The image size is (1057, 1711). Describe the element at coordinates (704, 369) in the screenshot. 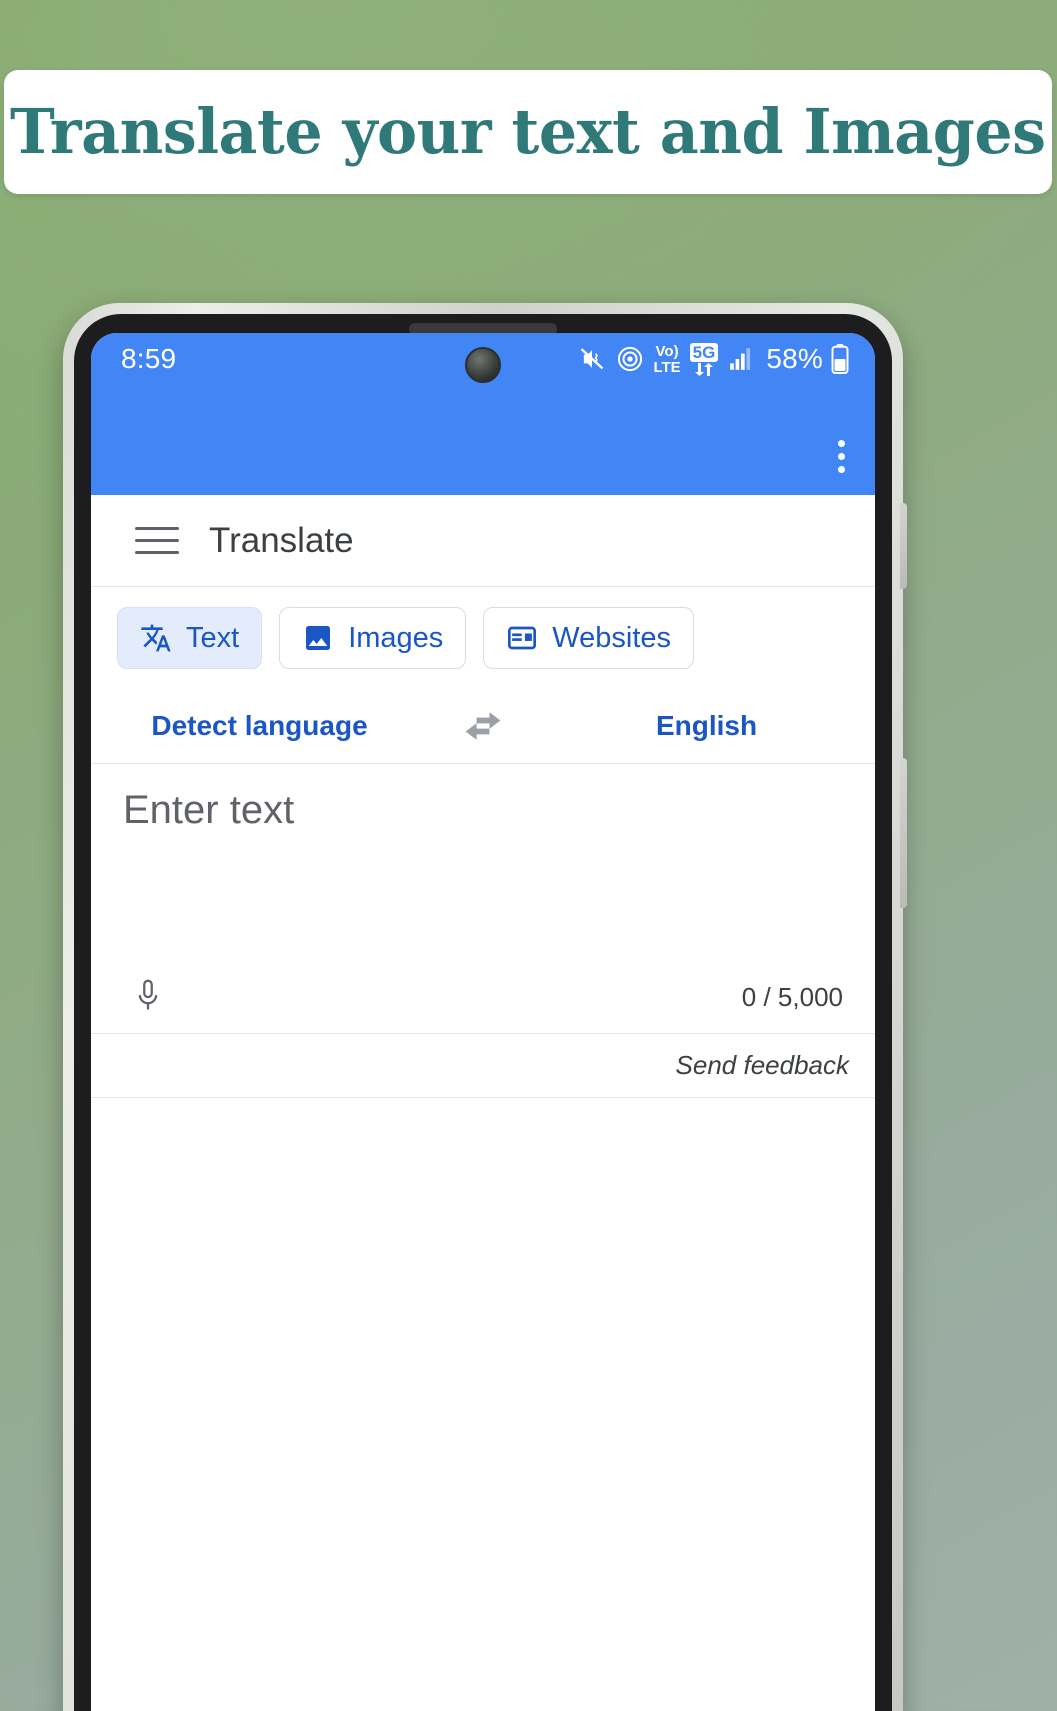

I see `data-transfer-arrows-icon` at that location.